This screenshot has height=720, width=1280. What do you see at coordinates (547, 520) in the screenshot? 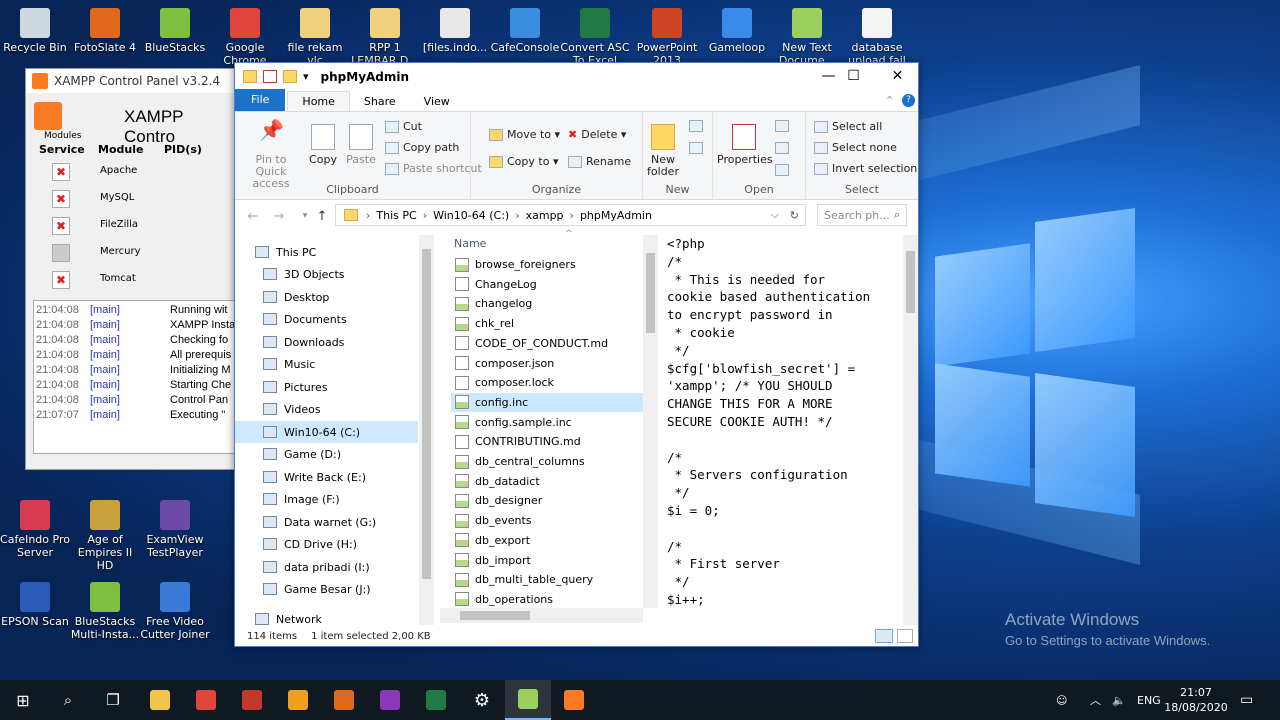
I see `file-row: db_events` at bounding box center [547, 520].